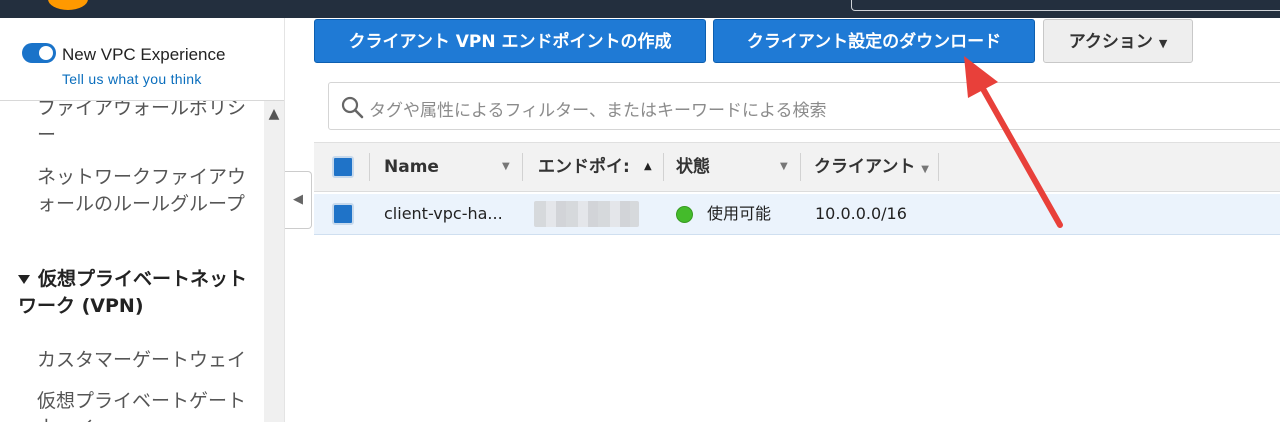 The width and height of the screenshot is (1280, 422). Describe the element at coordinates (149, 191) in the screenshot. I see `sidebar-item-firewall-rule-groups: ネットワークファイアウォールのルールグループ` at that location.